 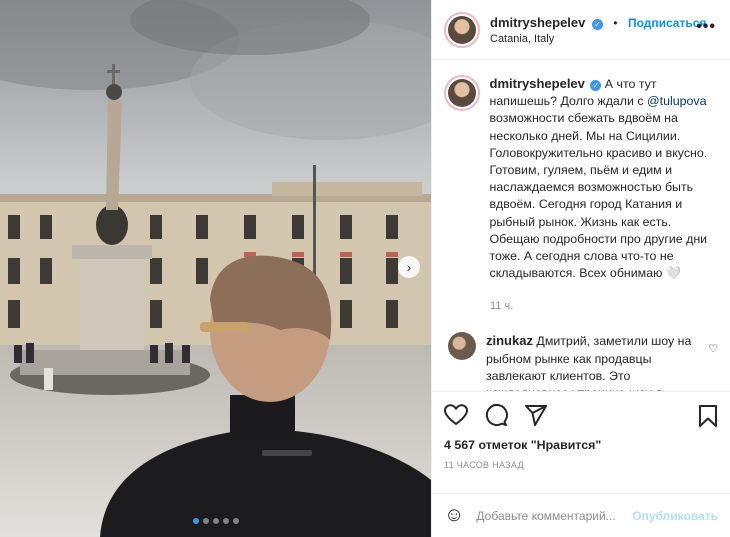 I want to click on post-timestamp: 11 ЧАСОВ НАЗАД, so click(x=581, y=465).